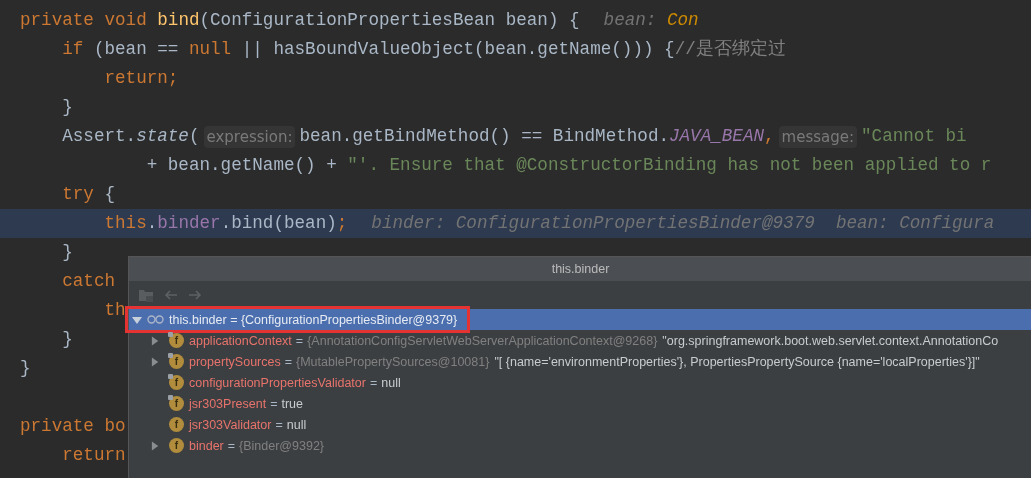 This screenshot has width=1031, height=478. I want to click on glasses-icon, so click(155, 319).